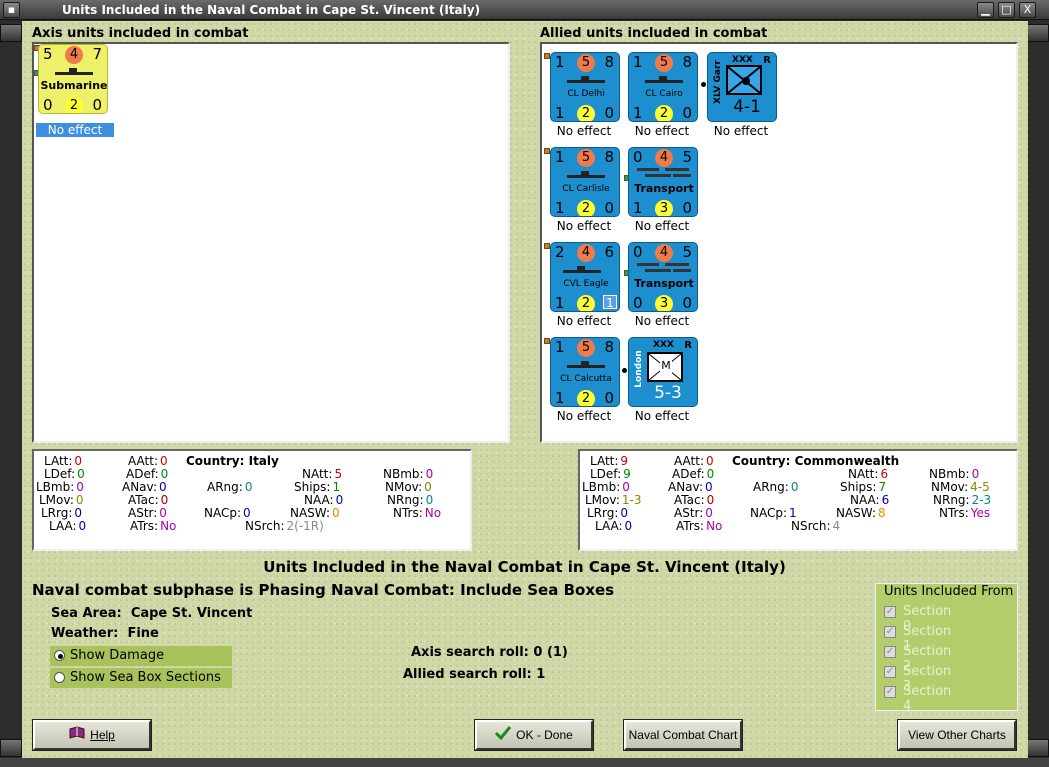 This screenshot has width=1049, height=767. What do you see at coordinates (747, 107) in the screenshot?
I see `unit-strength: 4-1` at bounding box center [747, 107].